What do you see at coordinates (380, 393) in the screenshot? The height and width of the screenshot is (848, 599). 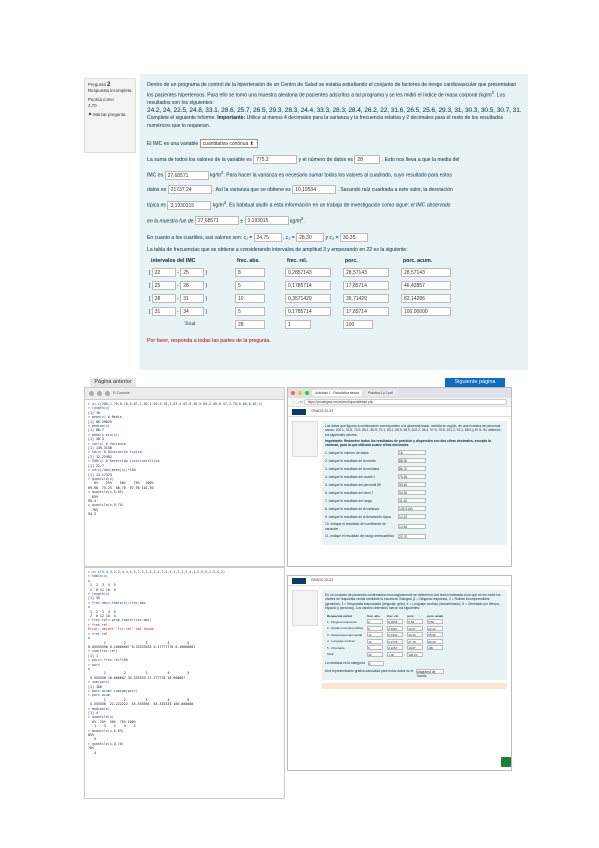 I see `browser-tab: Práctica 1 y 2.pdf` at bounding box center [380, 393].